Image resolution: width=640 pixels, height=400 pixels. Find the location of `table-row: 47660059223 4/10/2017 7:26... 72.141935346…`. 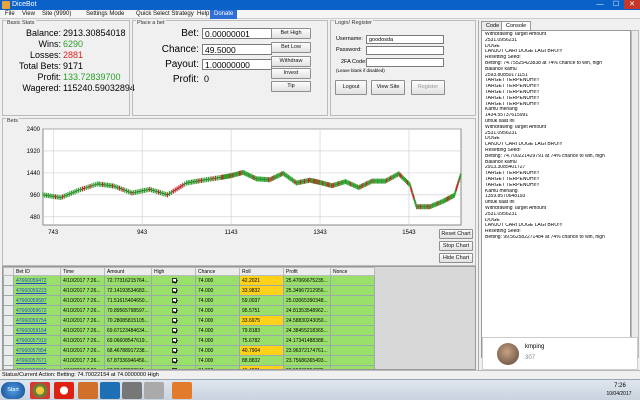

table-row: 47660059223 4/10/2017 7:26... 72.141935346… is located at coordinates (189, 290).